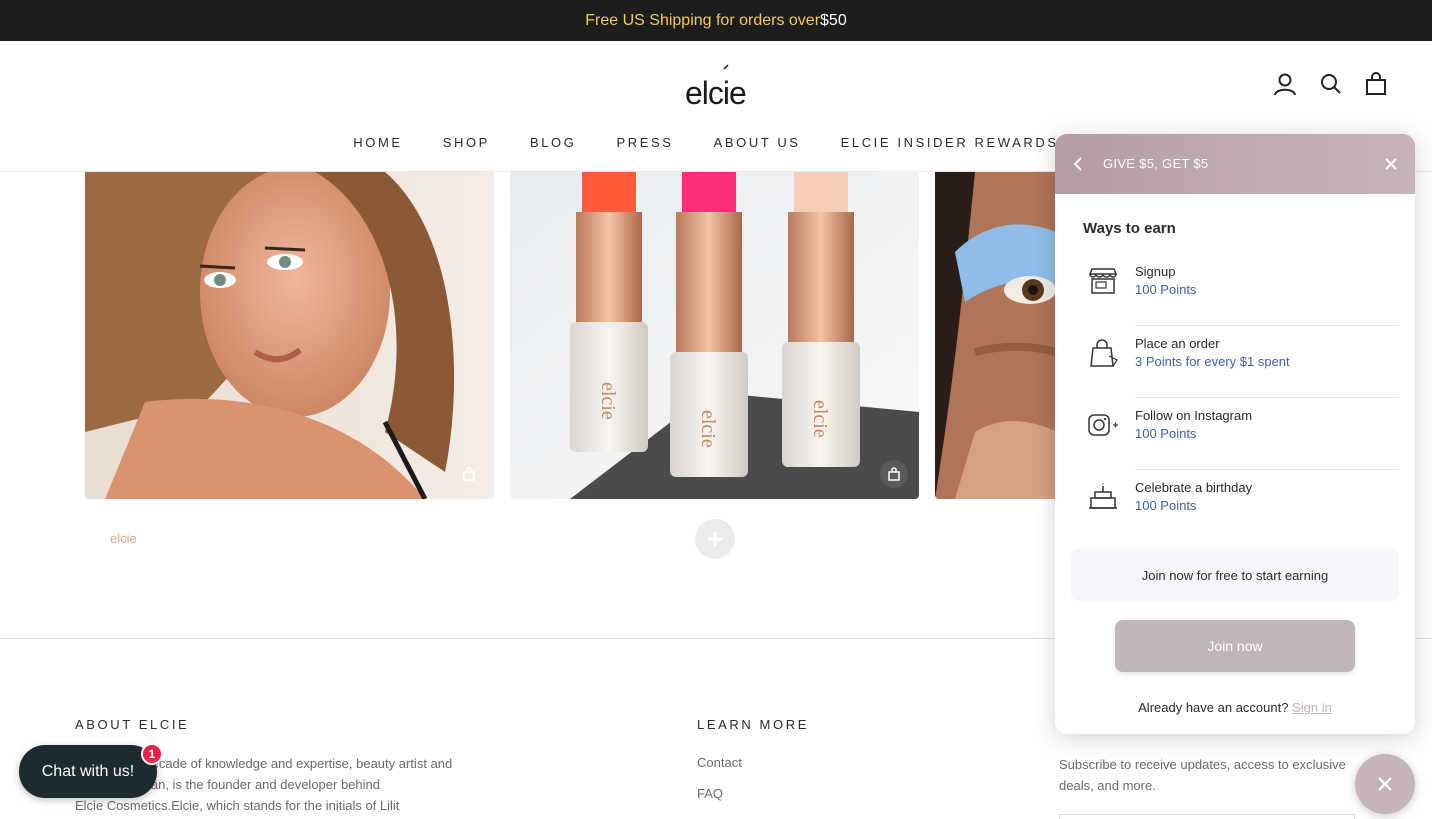 Image resolution: width=1432 pixels, height=819 pixels. Describe the element at coordinates (1156, 163) in the screenshot. I see `rewards-panel-title: GIVE $5, GET $5` at that location.